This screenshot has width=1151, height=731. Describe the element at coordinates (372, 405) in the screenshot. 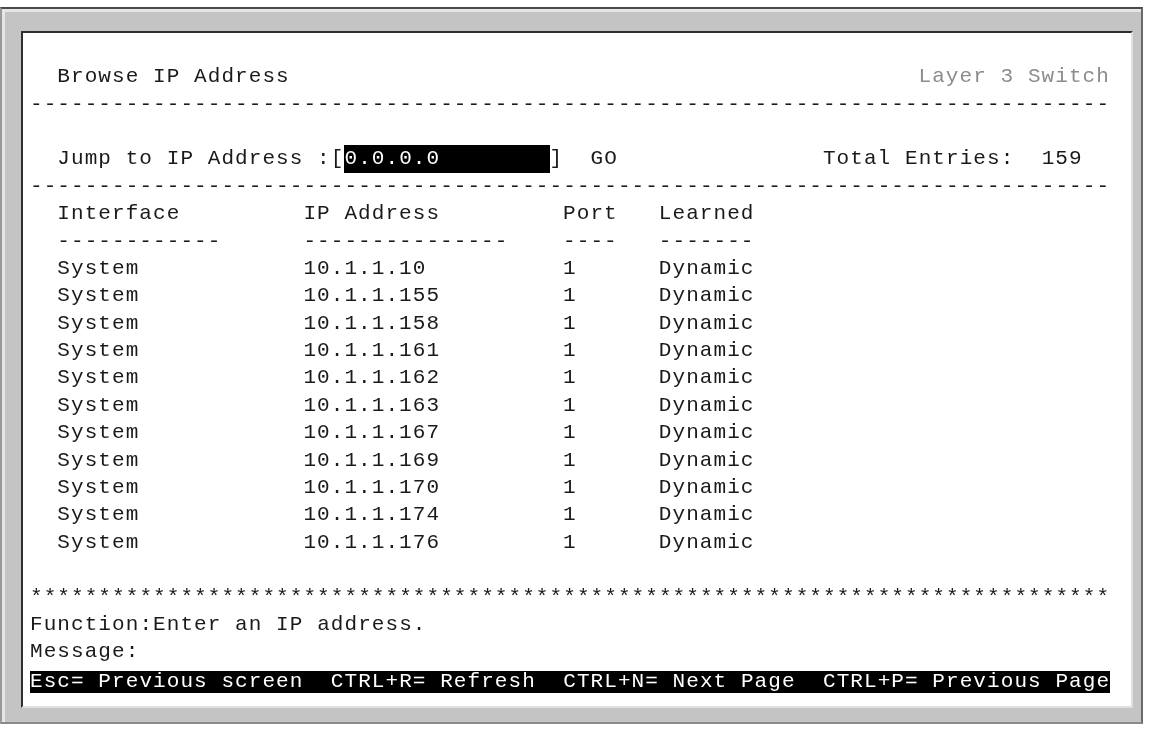

I see `ip-address-cell: 10.1.1.163` at that location.